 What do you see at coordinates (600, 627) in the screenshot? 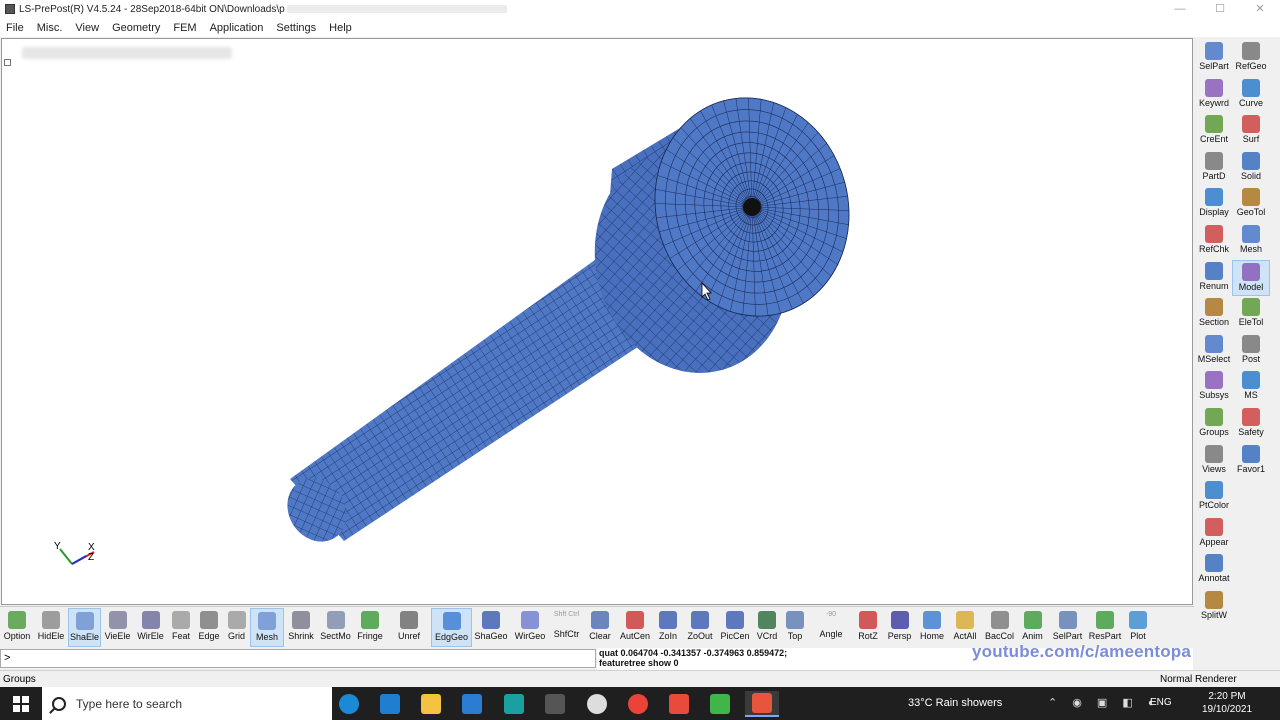
I see `toolbar-button-clear: Clear` at bounding box center [600, 627].